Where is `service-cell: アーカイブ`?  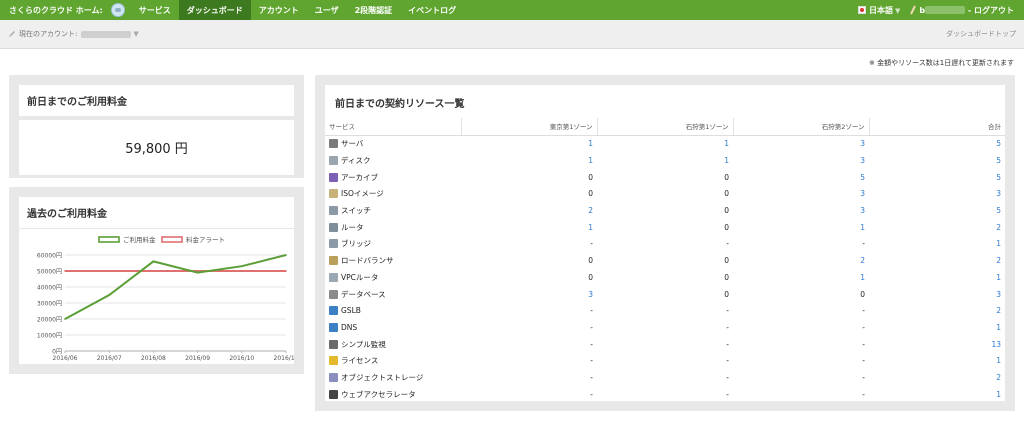 service-cell: アーカイブ is located at coordinates (393, 177).